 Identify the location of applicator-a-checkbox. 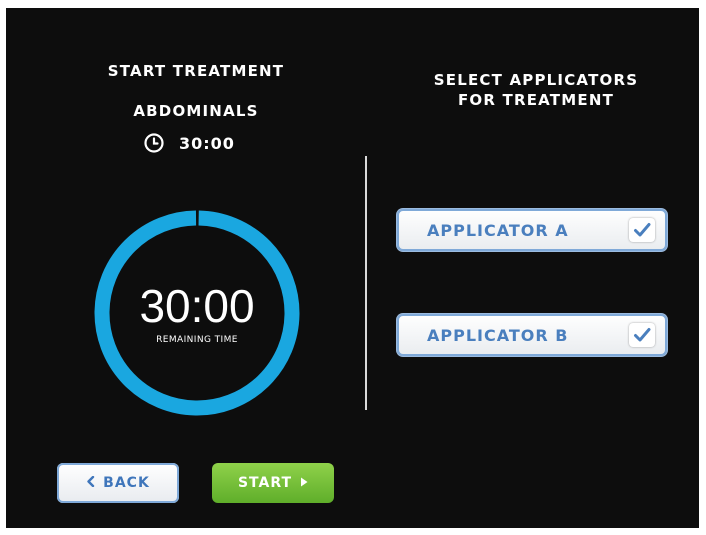
(642, 230).